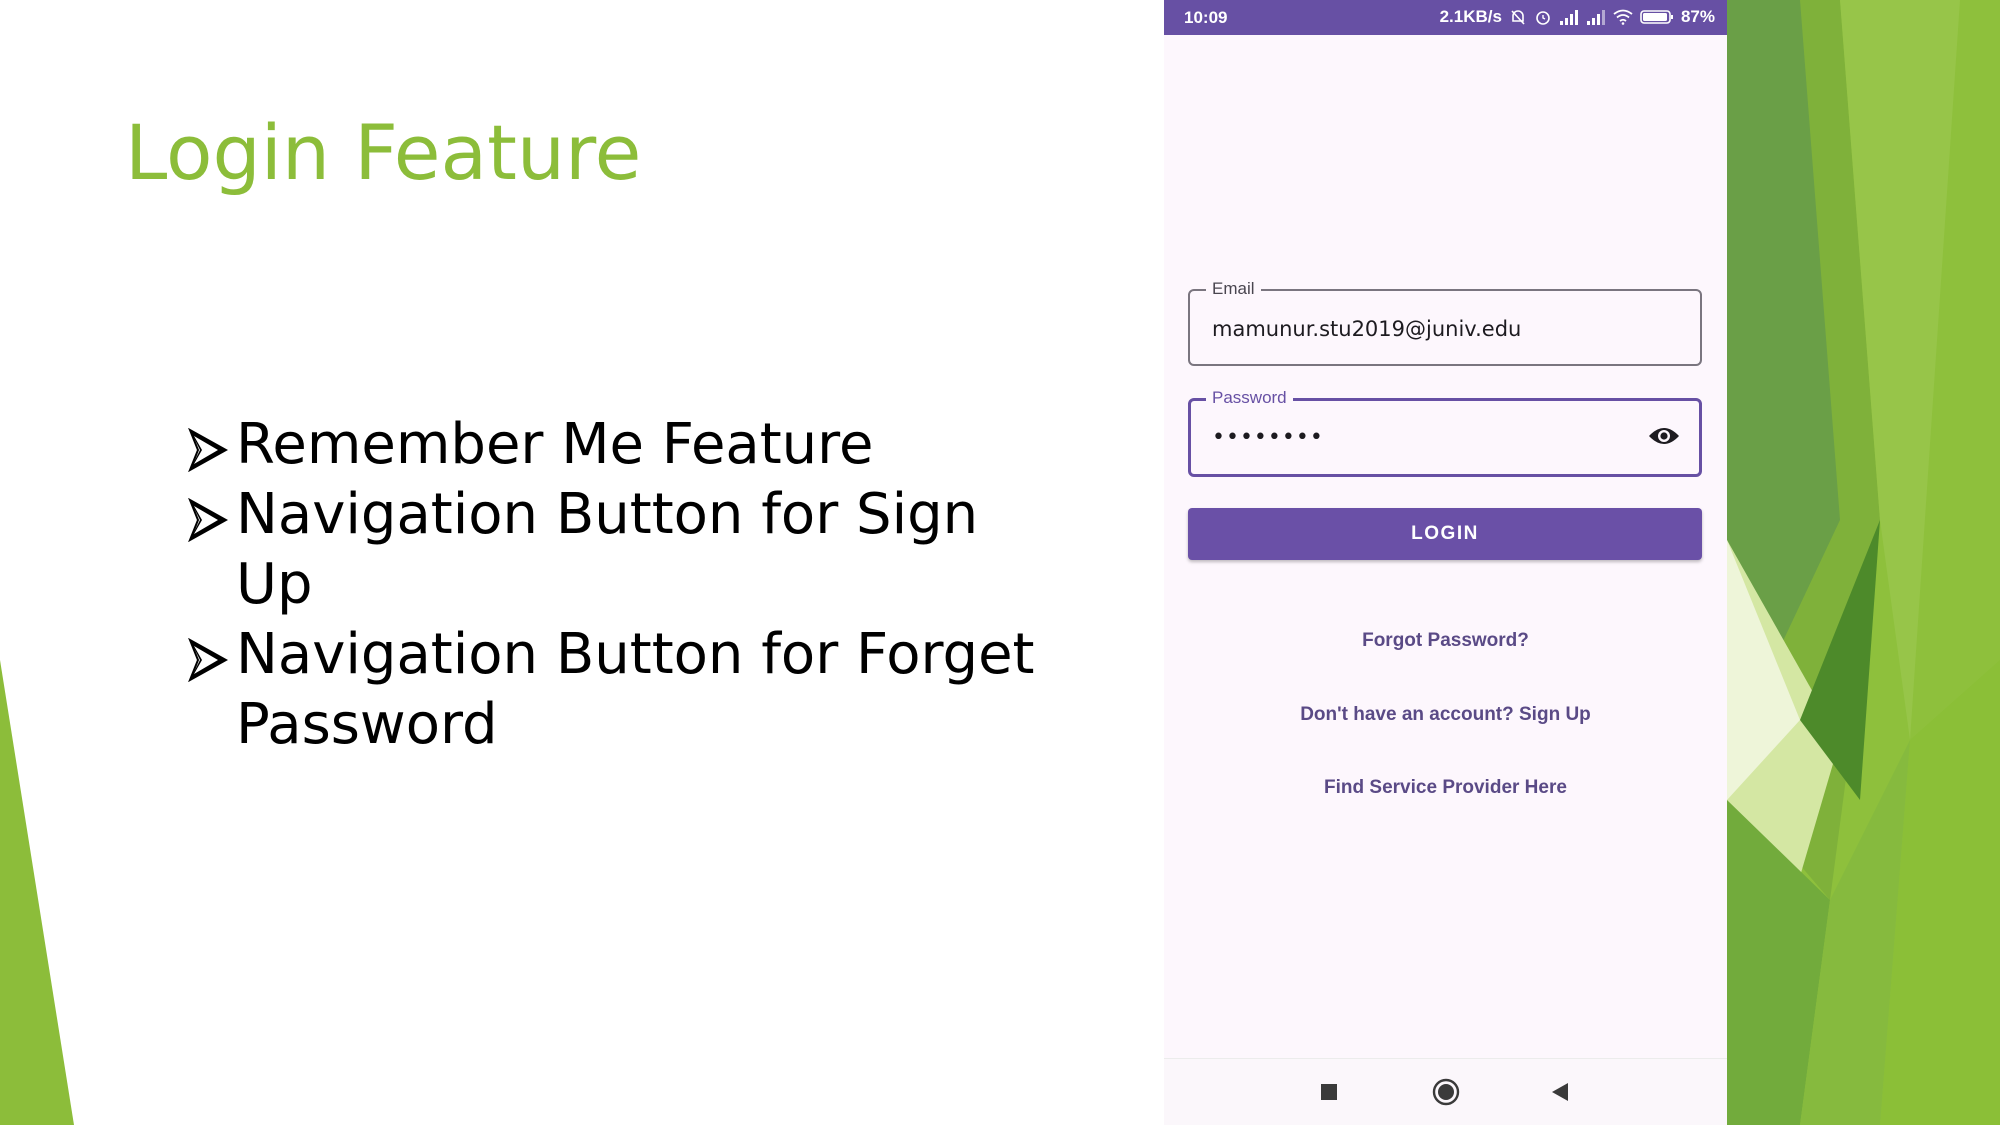  I want to click on password-input-value: ••••••••, so click(1268, 437).